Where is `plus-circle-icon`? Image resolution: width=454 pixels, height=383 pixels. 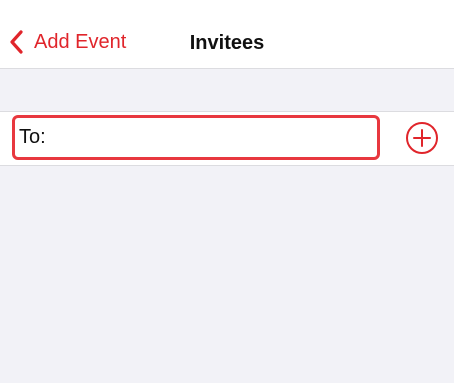 plus-circle-icon is located at coordinates (422, 138).